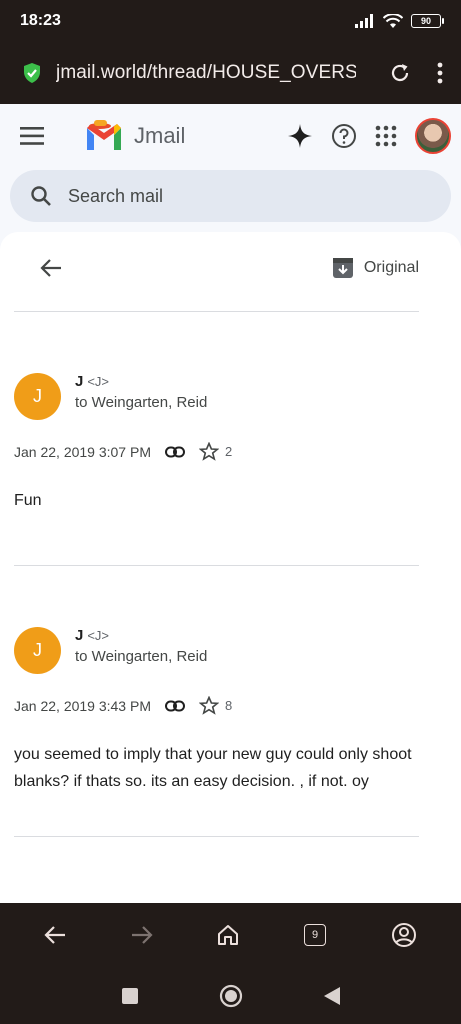 This screenshot has width=461, height=1024. Describe the element at coordinates (40, 20) in the screenshot. I see `status-time: 18:23` at that location.